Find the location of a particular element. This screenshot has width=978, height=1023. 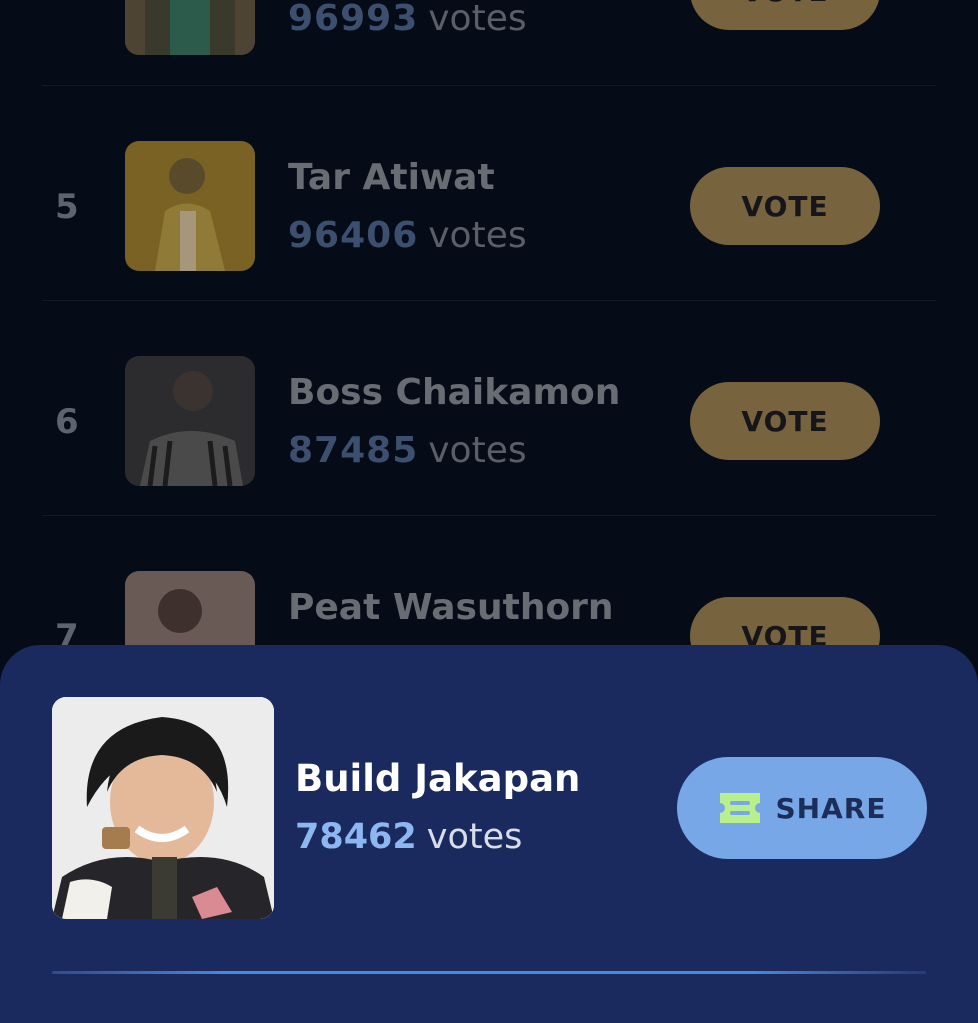

rank-number: 6 is located at coordinates (67, 422).